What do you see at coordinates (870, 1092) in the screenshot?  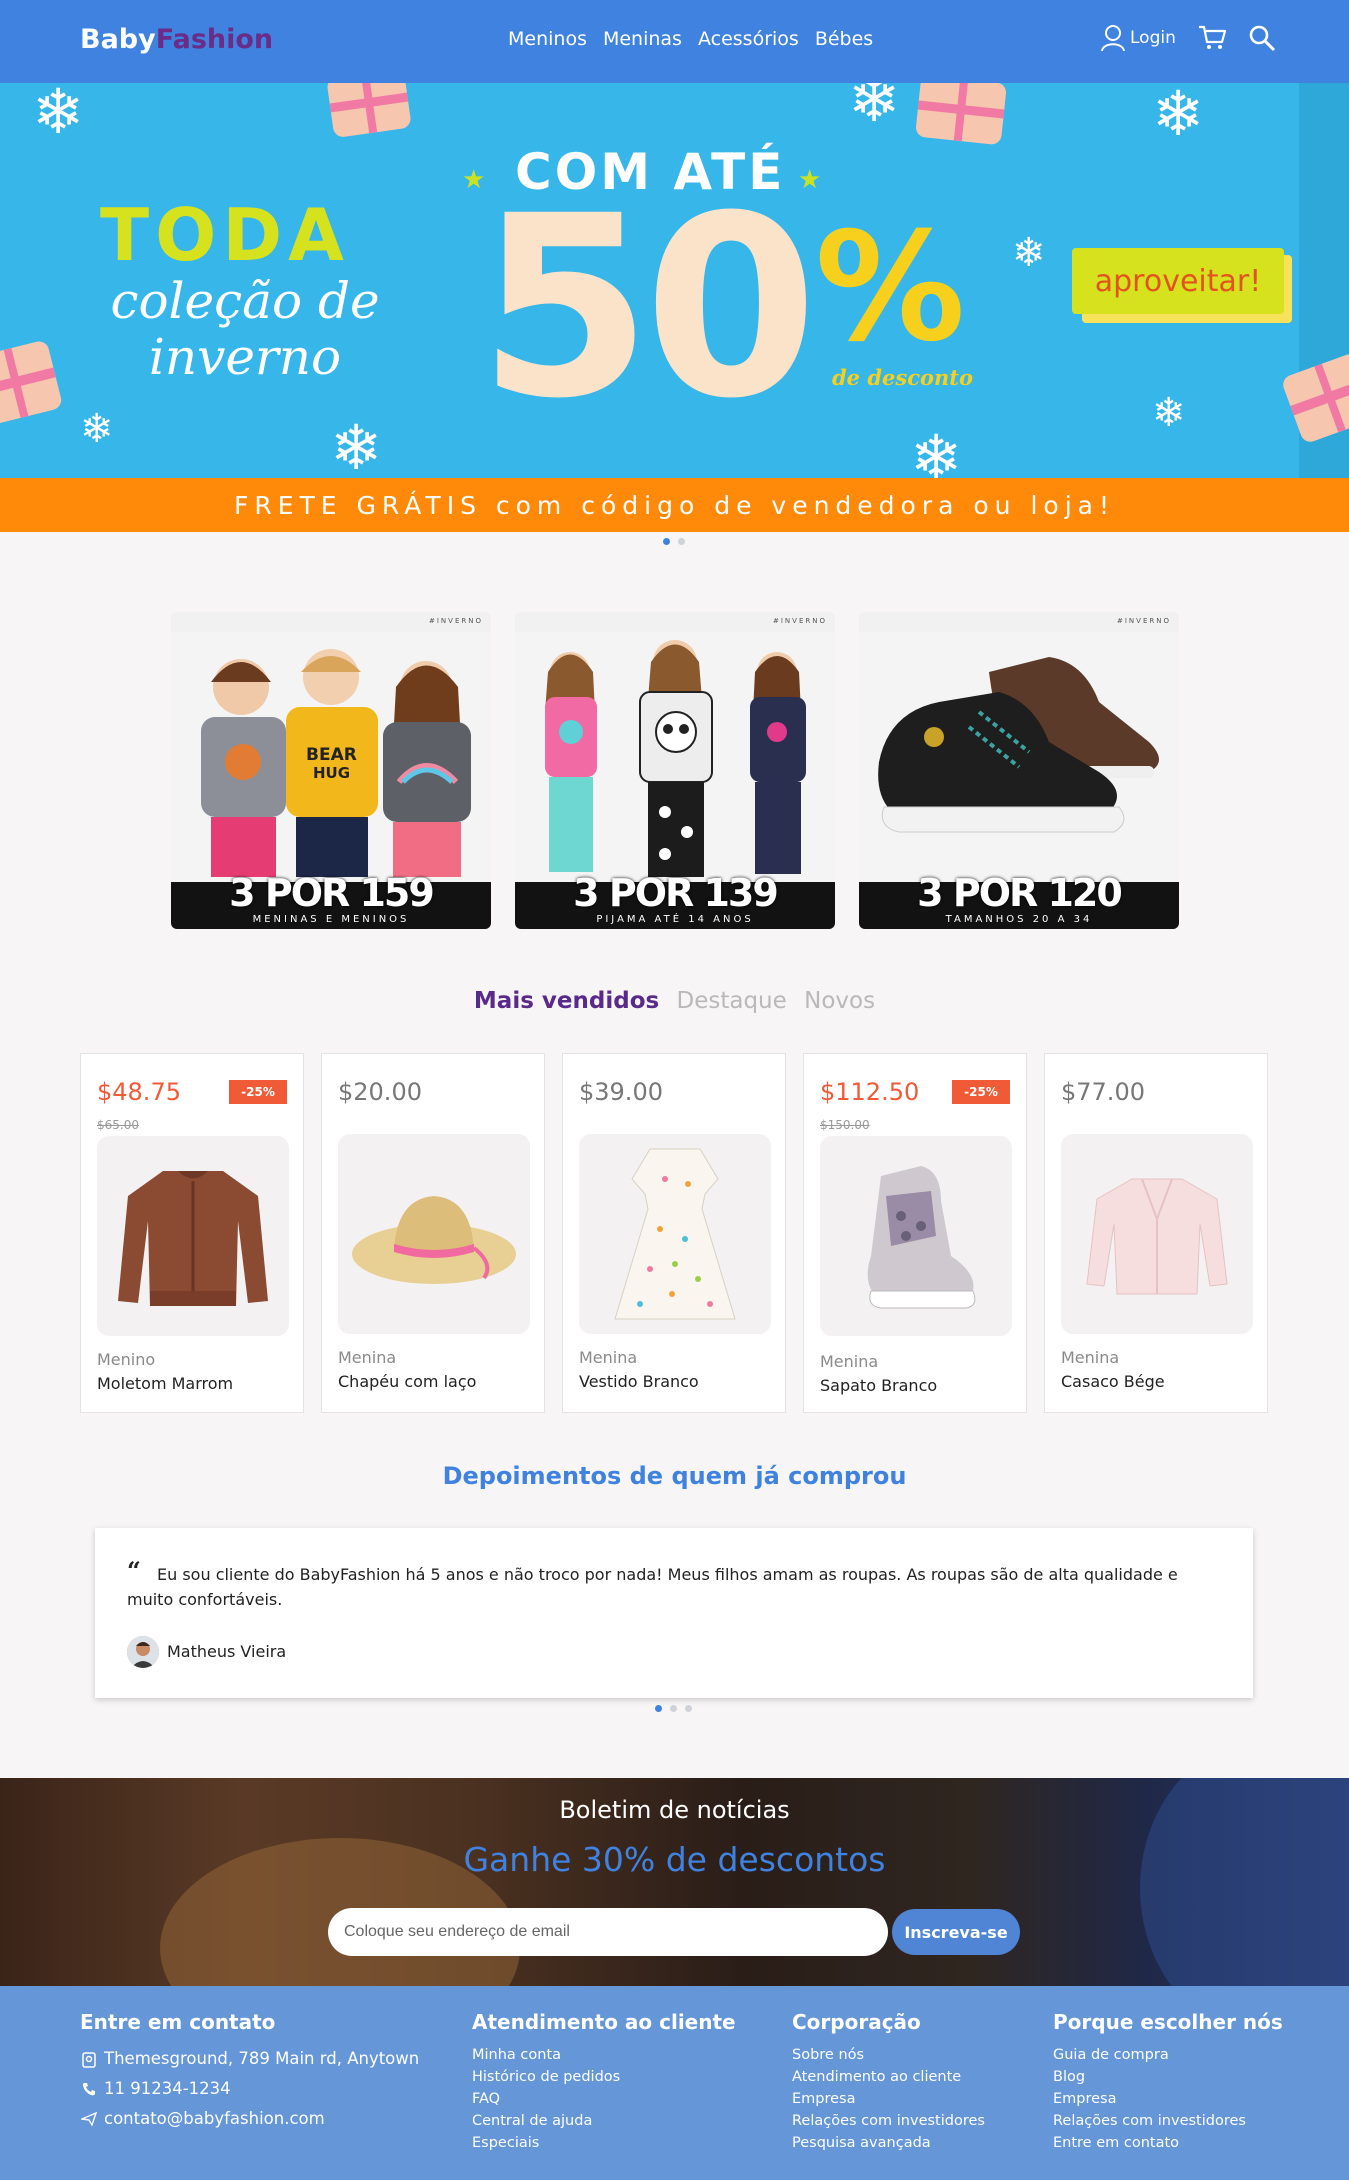 I see `product-price: $112.50` at bounding box center [870, 1092].